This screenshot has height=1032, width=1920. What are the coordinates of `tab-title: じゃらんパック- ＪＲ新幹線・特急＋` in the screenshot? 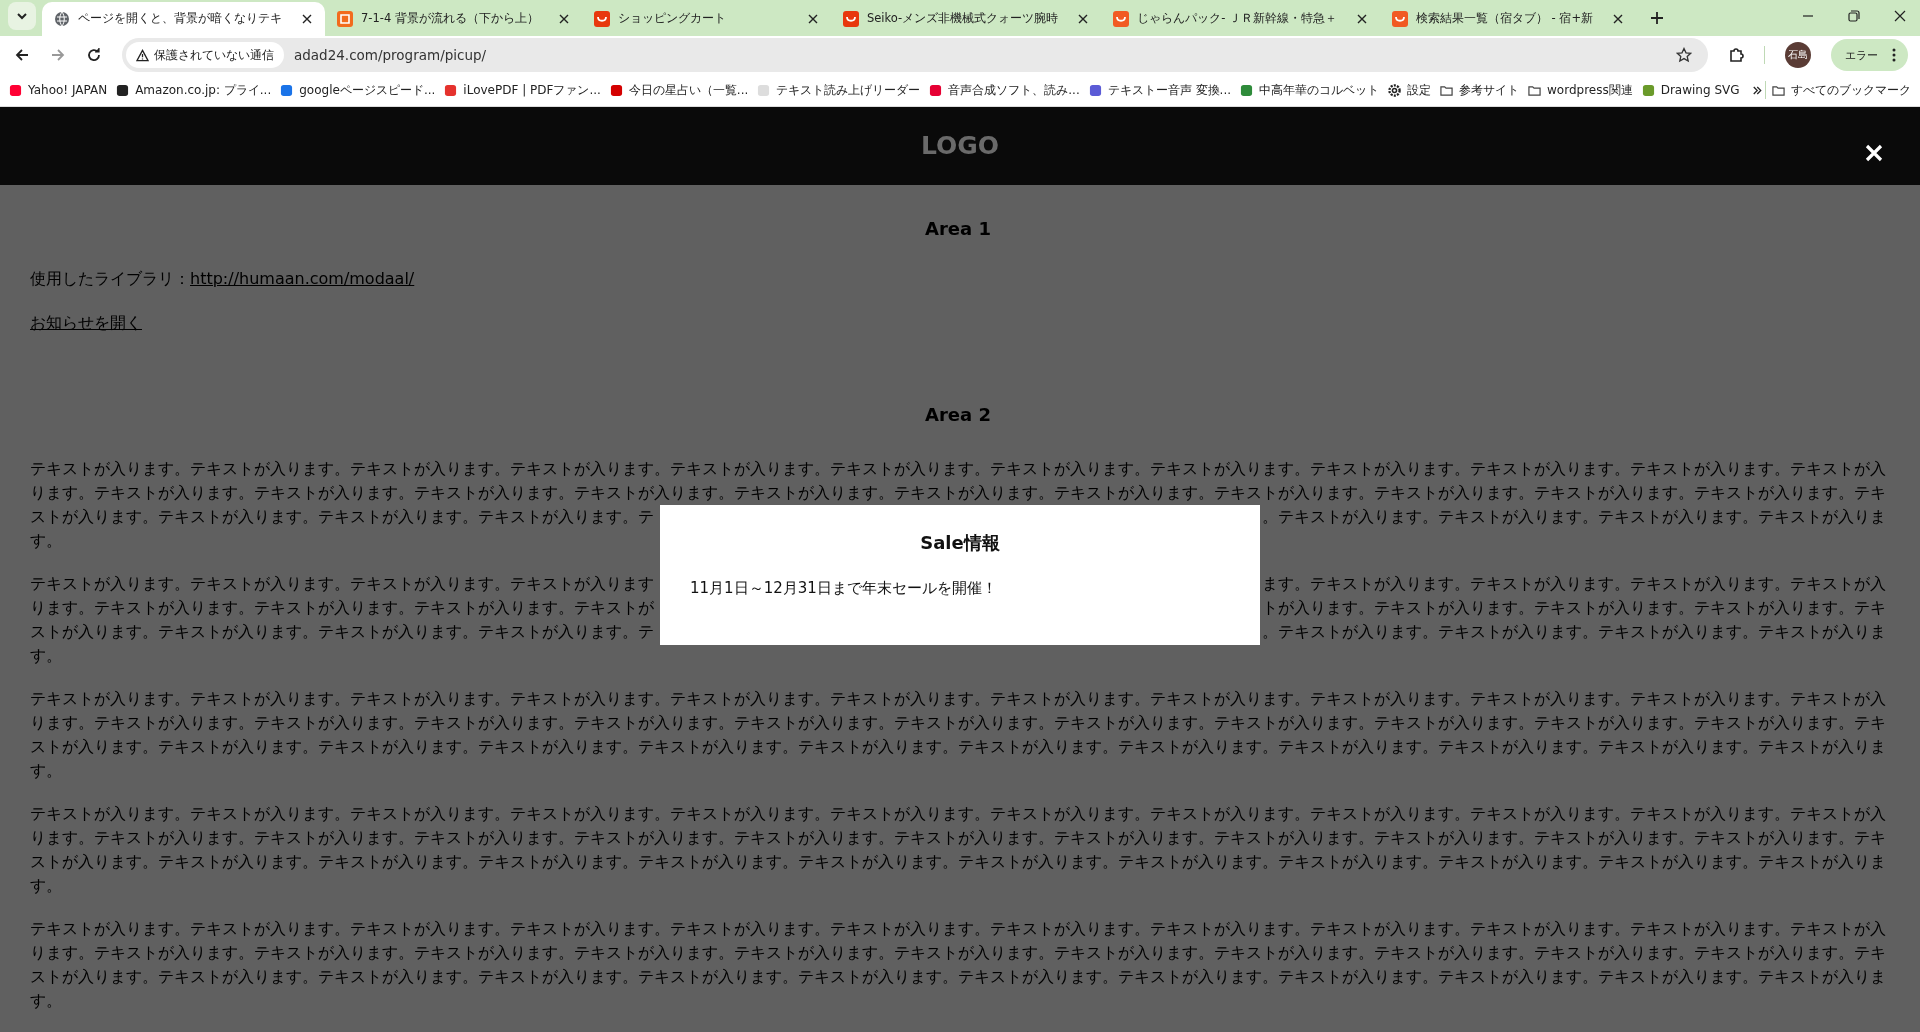 It's located at (1237, 19).